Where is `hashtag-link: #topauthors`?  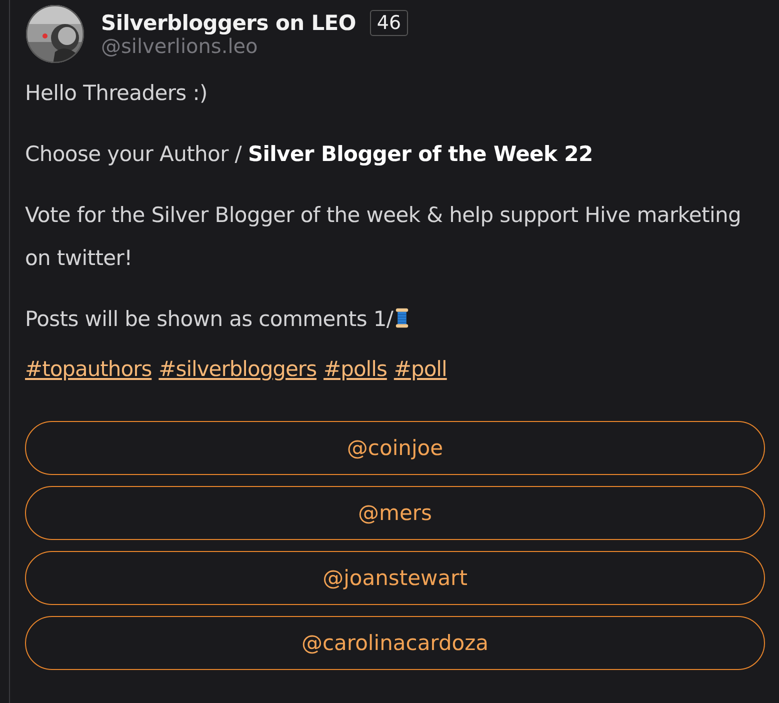
hashtag-link: #topauthors is located at coordinates (88, 369).